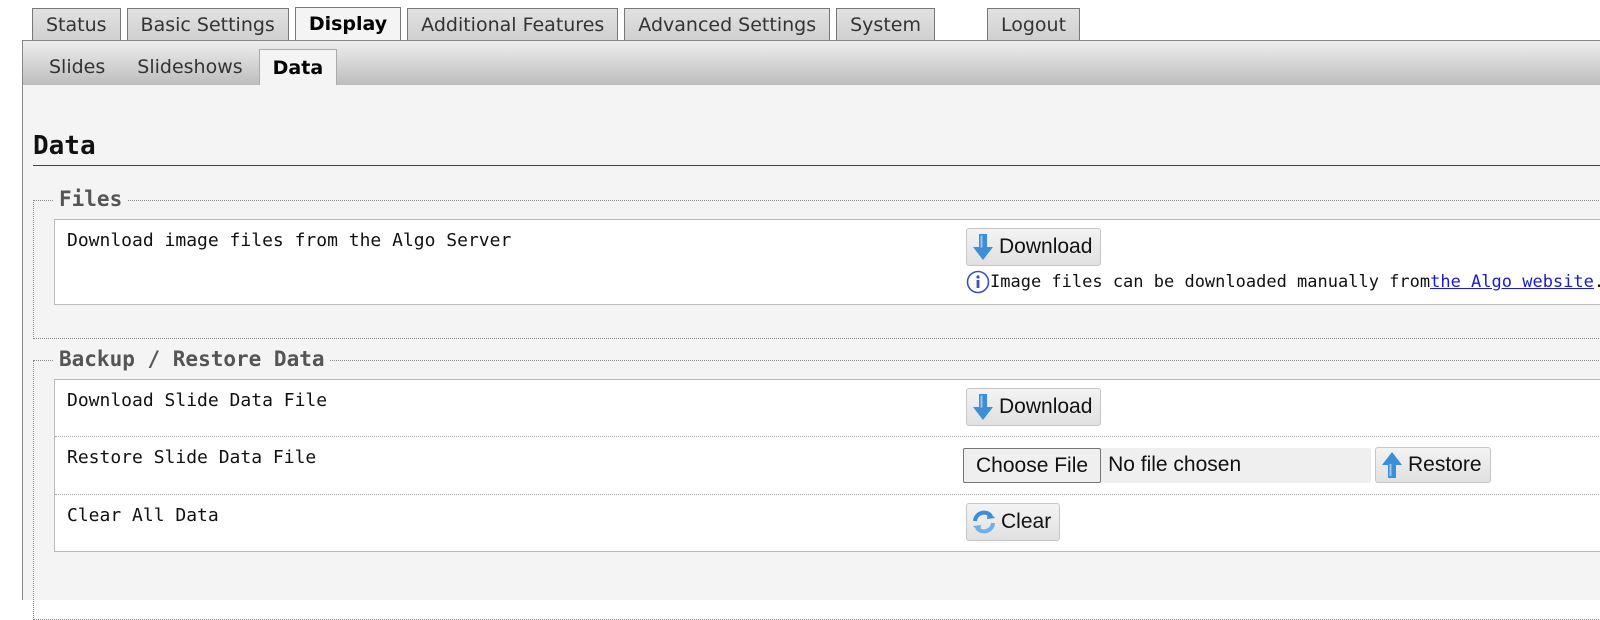  What do you see at coordinates (192, 359) in the screenshot?
I see `backup-legend: Backup / Restore Data` at bounding box center [192, 359].